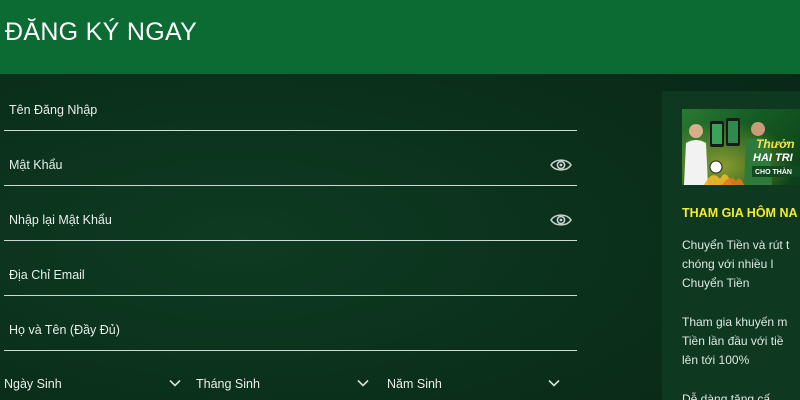 This screenshot has width=800, height=400. Describe the element at coordinates (60, 220) in the screenshot. I see `confirm-password-label: Nhập lại Mật Khẩu` at that location.